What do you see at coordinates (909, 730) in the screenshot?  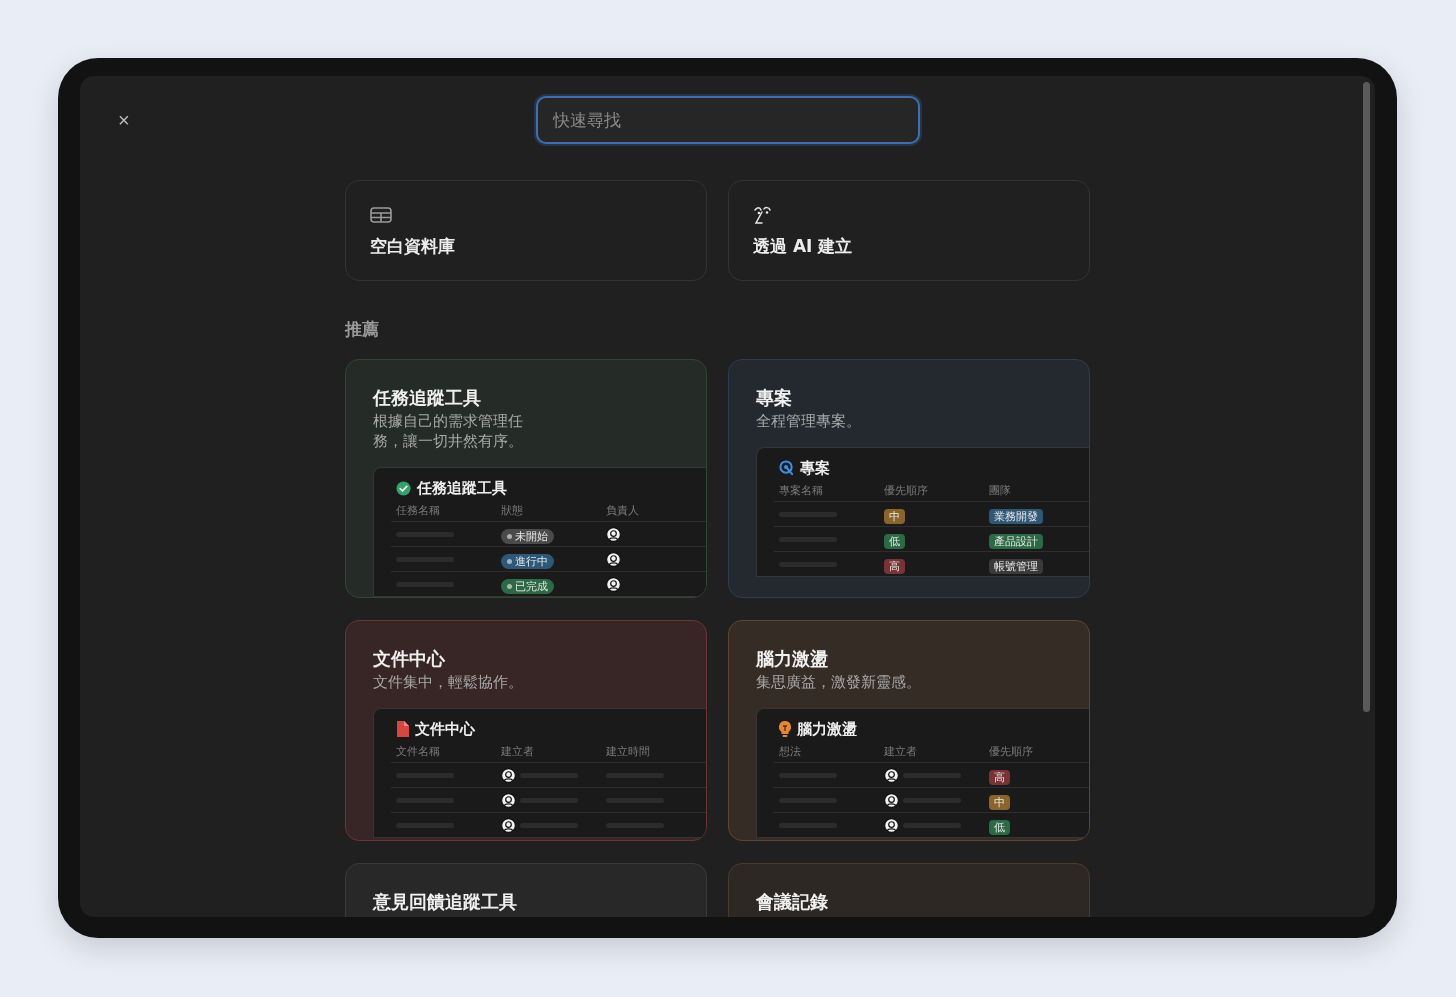 I see `template-card: 腦力激盪 集思廣益，激發新靈感。 腦力激盪 想法 建立者 優先順序 高 中 低` at bounding box center [909, 730].